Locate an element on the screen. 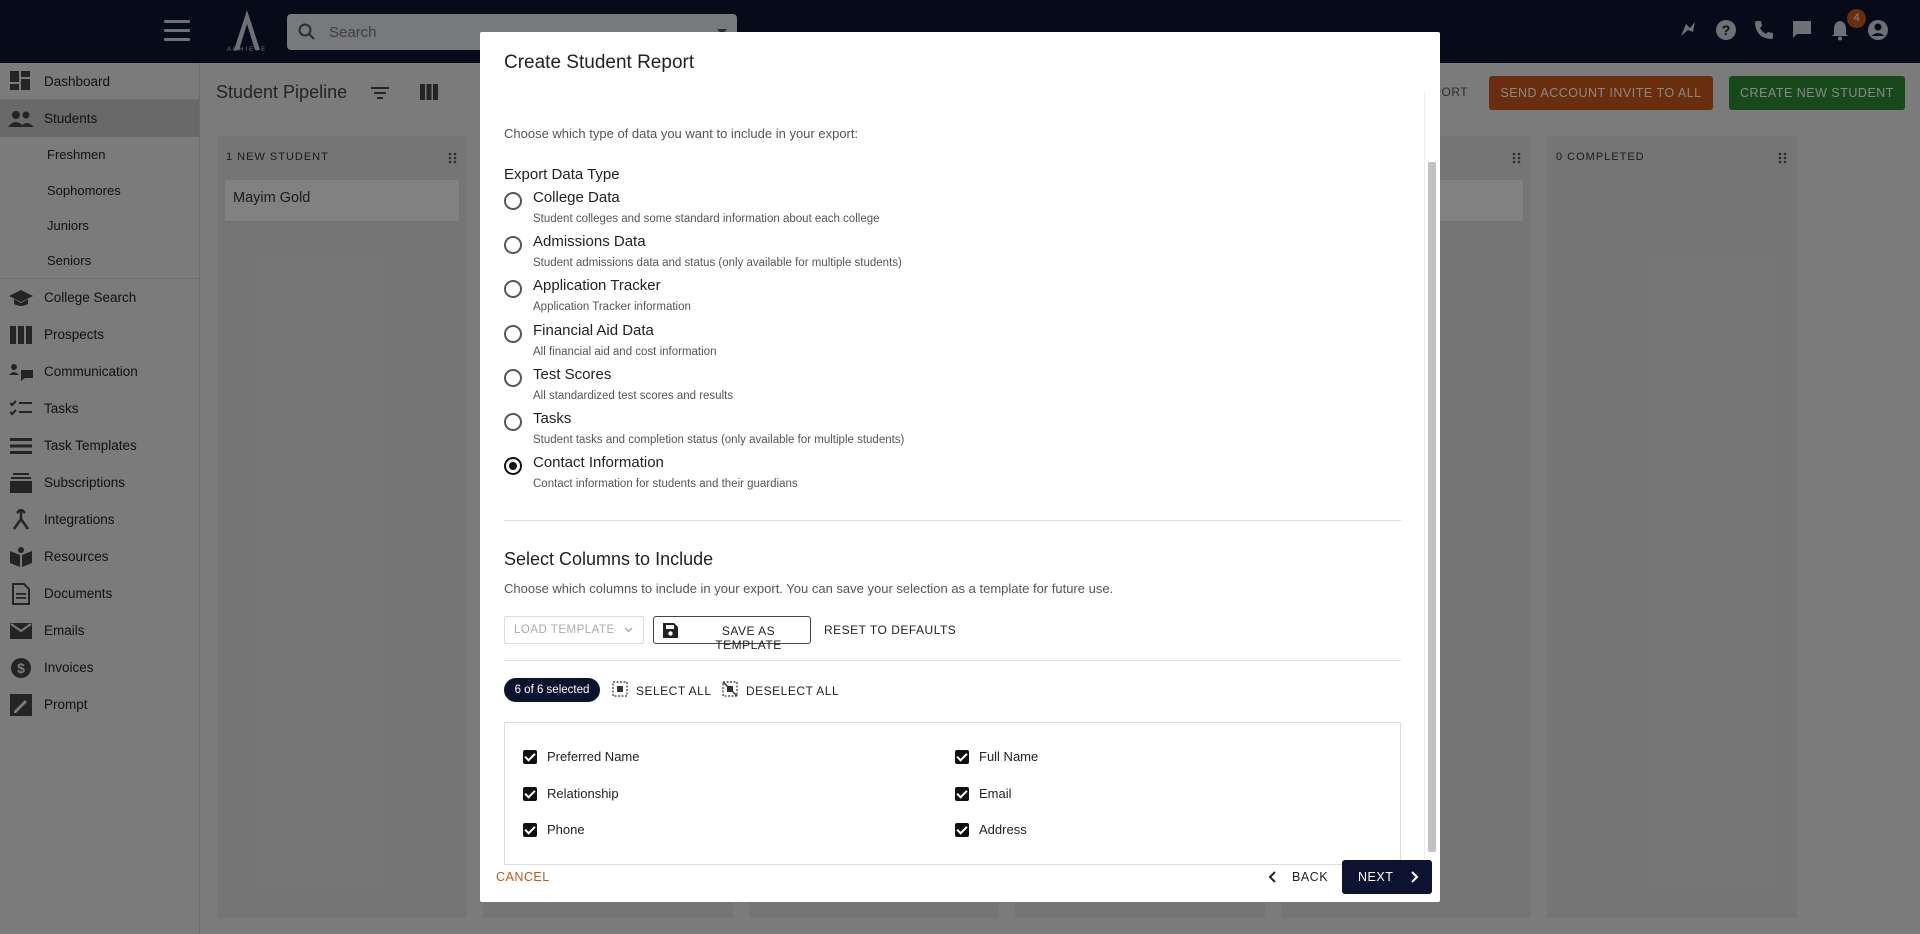 This screenshot has width=1920, height=934. column-checkbox-address: Address is located at coordinates (1105, 831).